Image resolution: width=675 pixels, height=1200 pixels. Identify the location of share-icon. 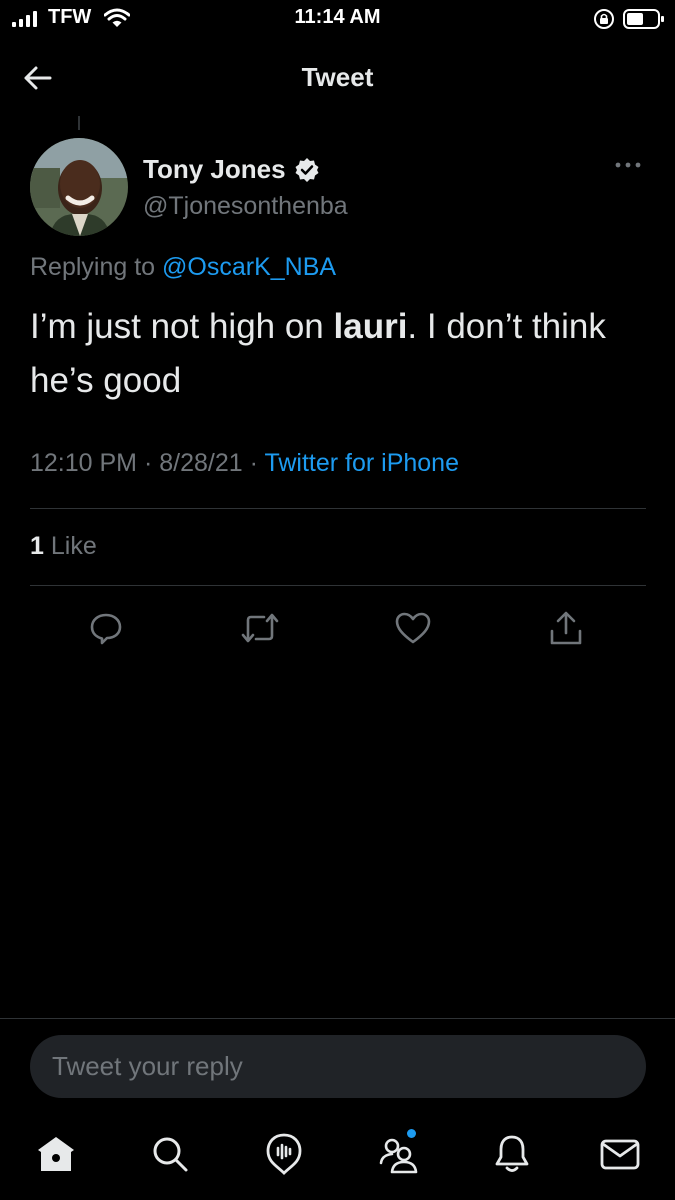
(566, 628).